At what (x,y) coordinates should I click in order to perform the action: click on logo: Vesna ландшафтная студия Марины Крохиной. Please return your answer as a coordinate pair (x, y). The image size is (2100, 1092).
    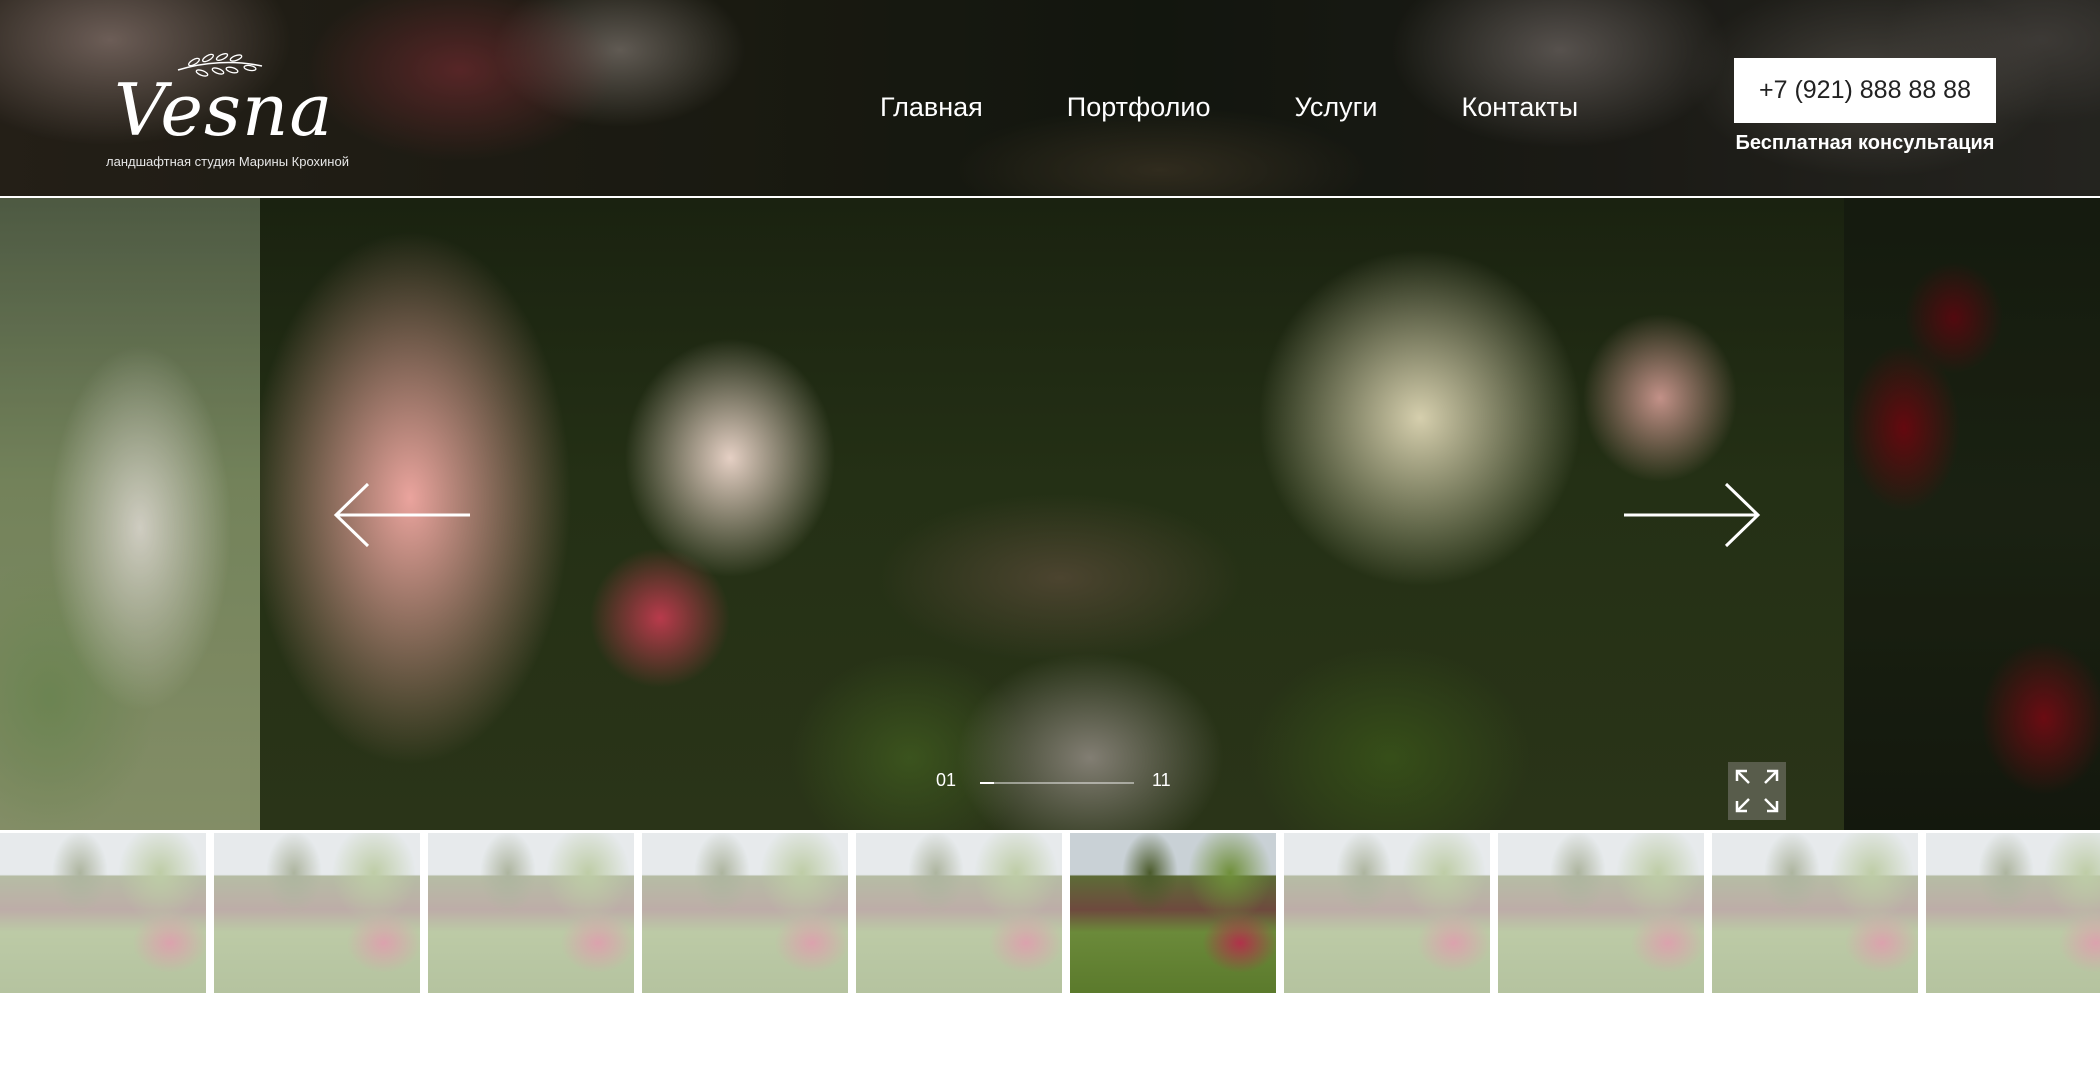
    Looking at the image, I should click on (226, 110).